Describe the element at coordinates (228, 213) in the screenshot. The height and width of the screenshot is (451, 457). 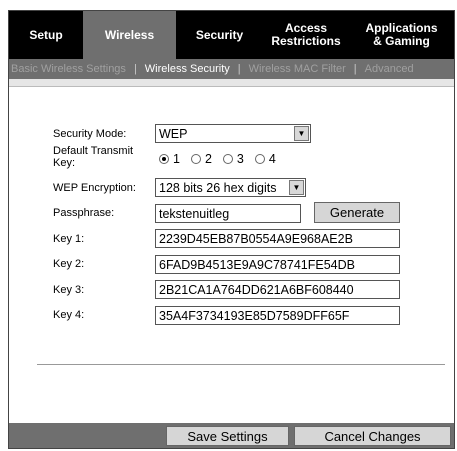
I see `passphrase-input: tekstenuitleg` at that location.